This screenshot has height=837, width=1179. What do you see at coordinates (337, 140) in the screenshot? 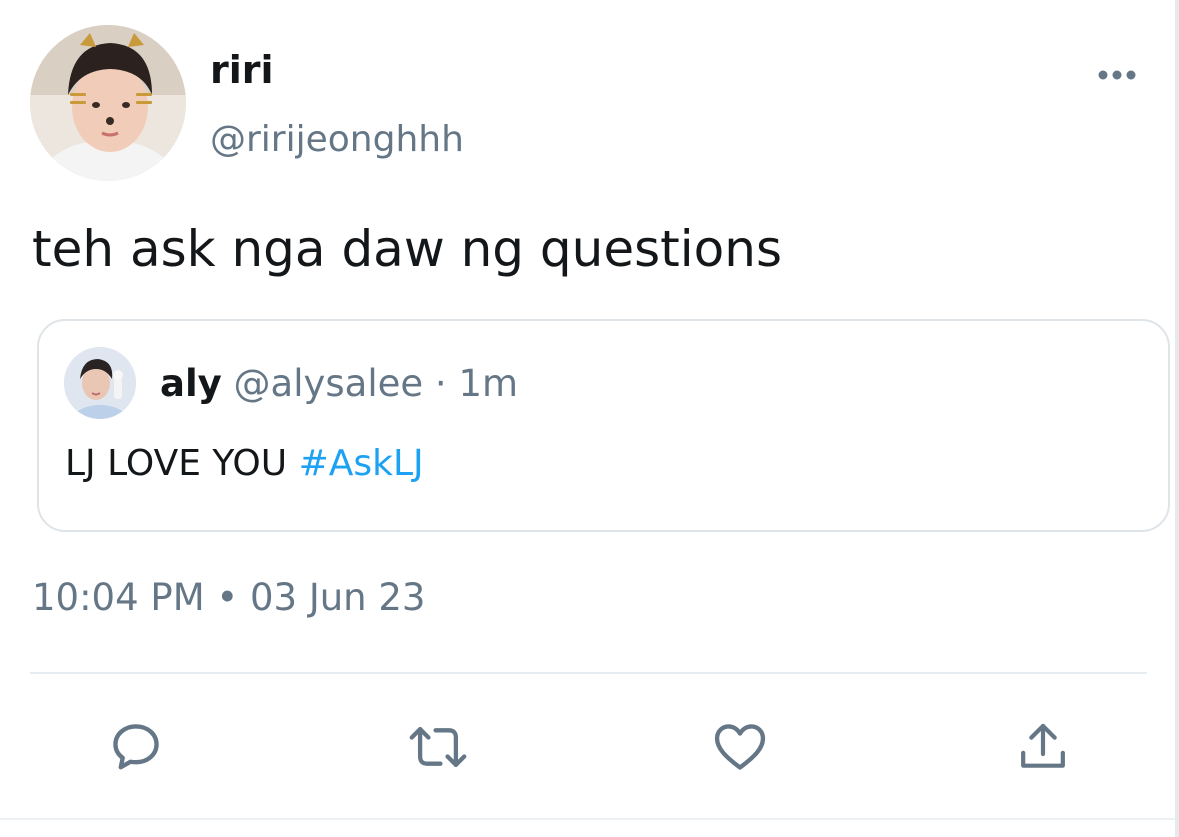
I see `author-handle: @ririjeonghhh` at bounding box center [337, 140].